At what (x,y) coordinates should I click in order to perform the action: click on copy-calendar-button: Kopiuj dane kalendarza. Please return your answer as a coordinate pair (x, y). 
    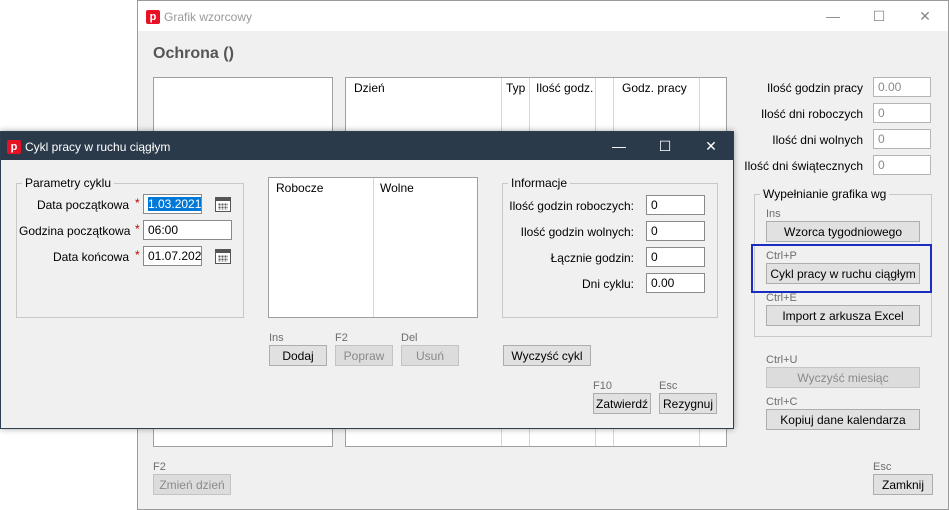
    Looking at the image, I should click on (843, 419).